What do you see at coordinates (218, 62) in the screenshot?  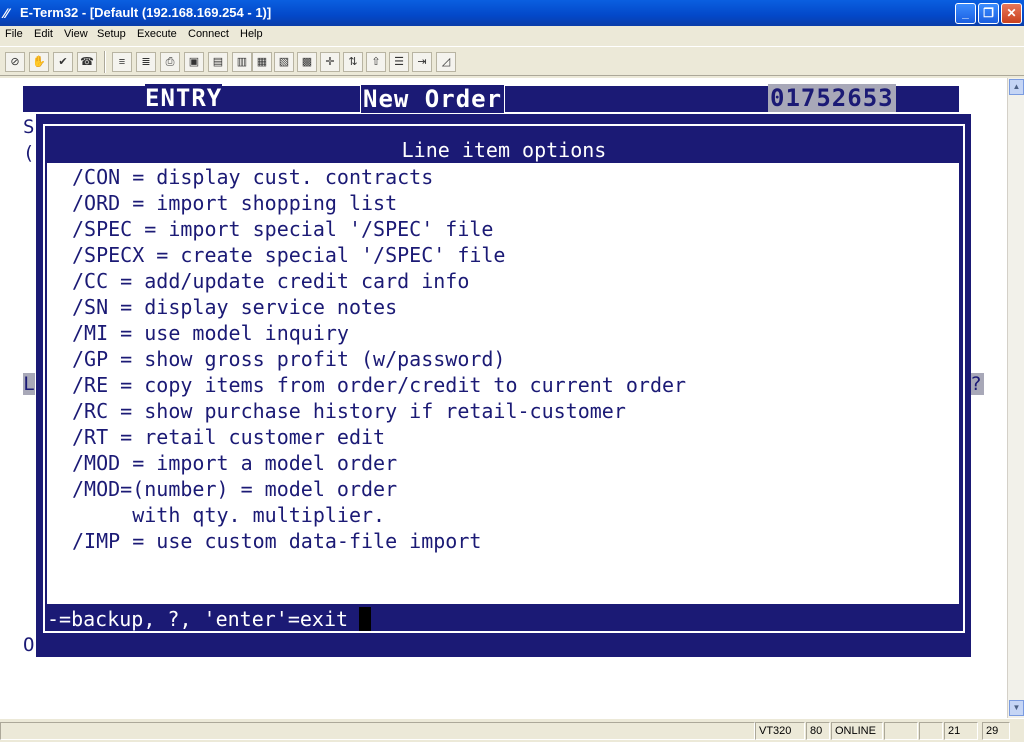 I see `paste-icon: ▤` at bounding box center [218, 62].